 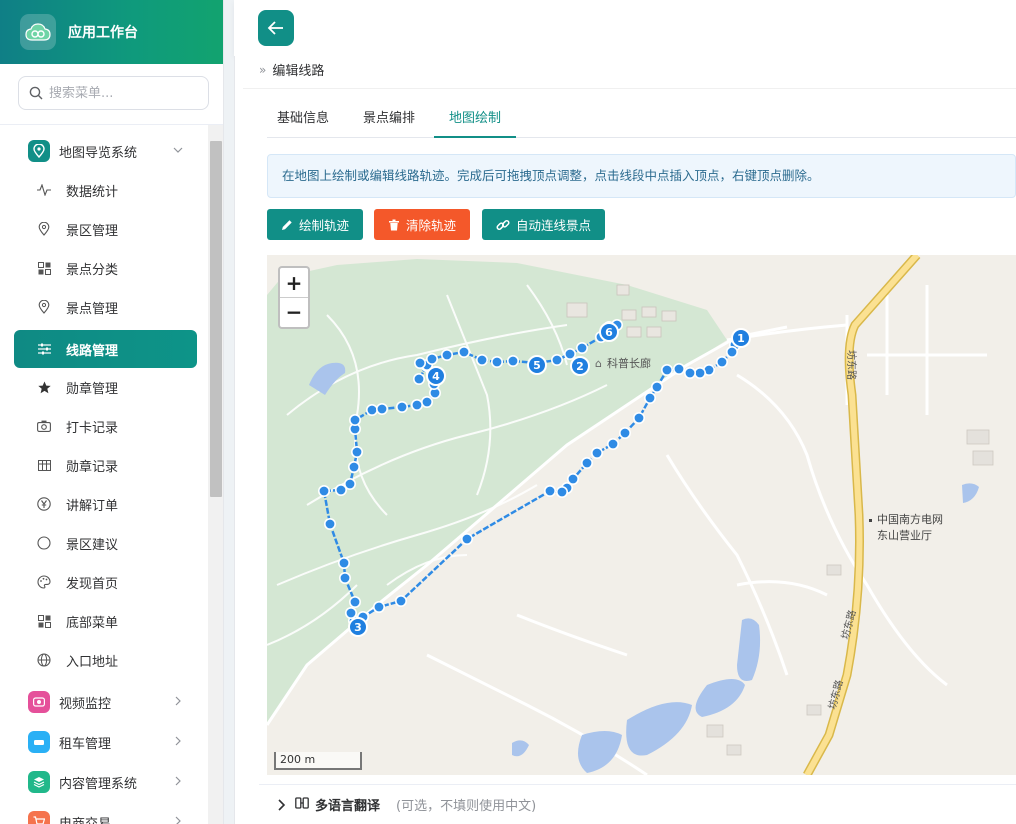 What do you see at coordinates (422, 224) in the screenshot?
I see `clear-track-button: 清除轨迹` at bounding box center [422, 224].